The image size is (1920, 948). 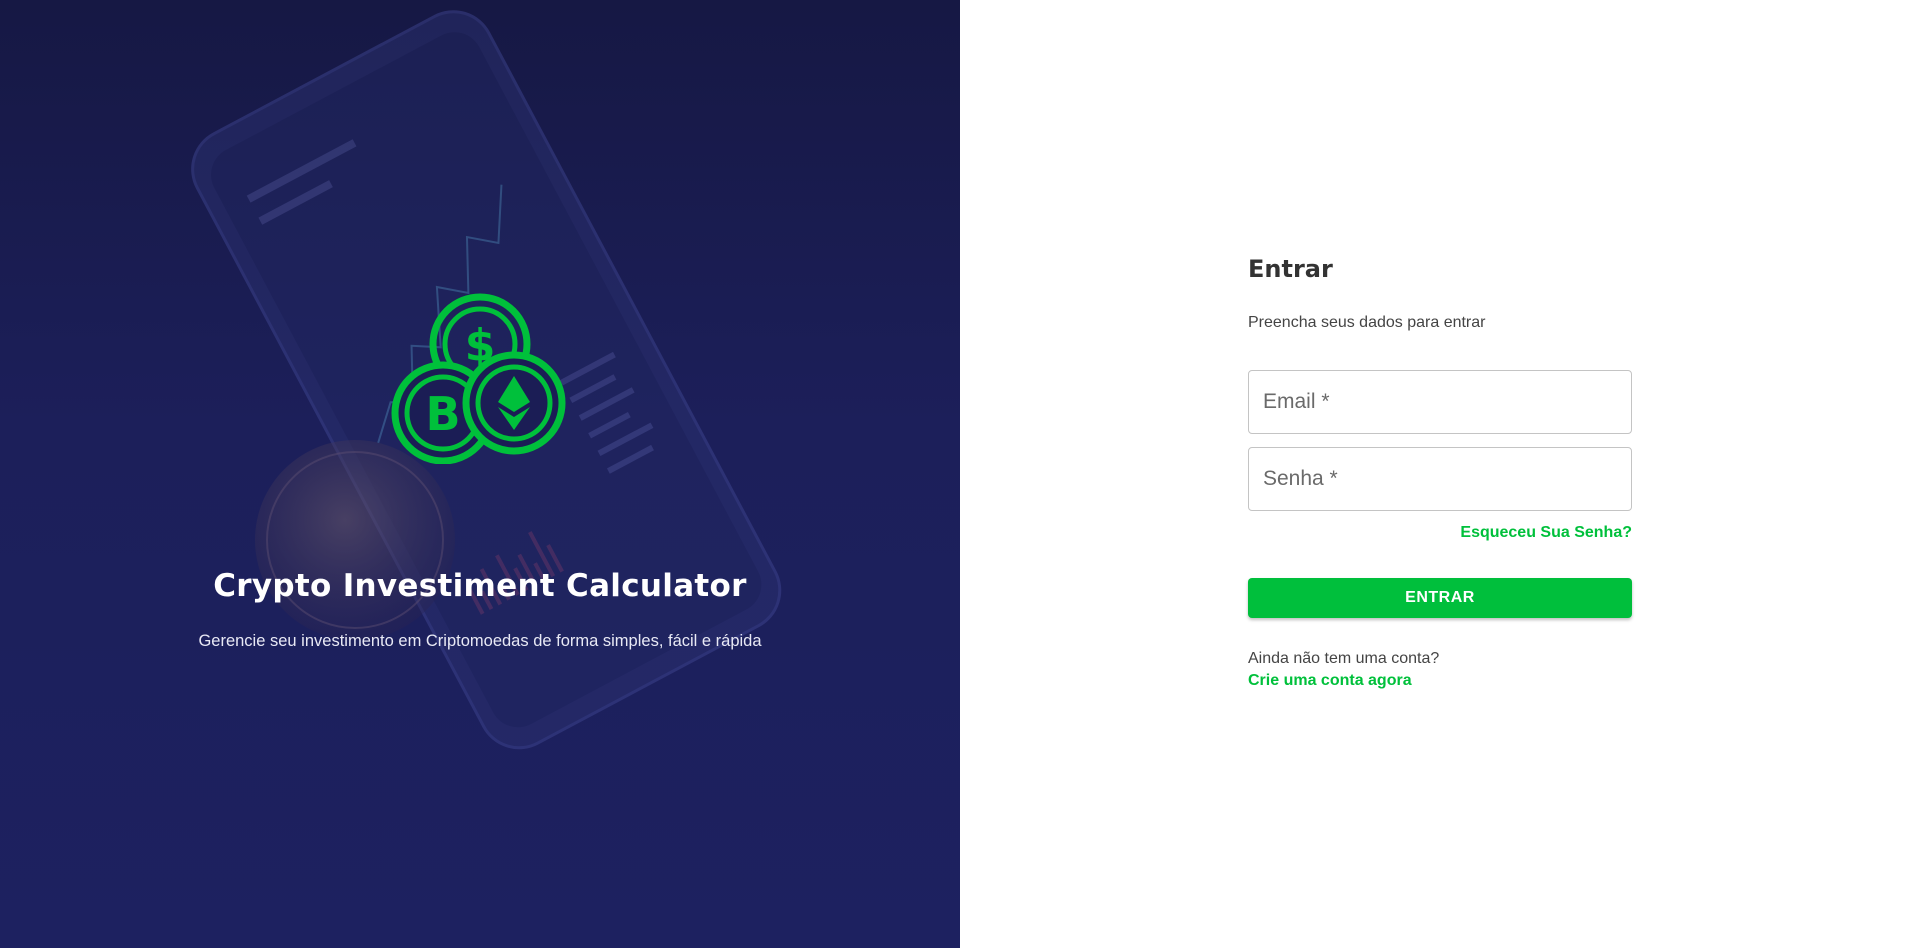 I want to click on login-title: Entrar, so click(x=1290, y=269).